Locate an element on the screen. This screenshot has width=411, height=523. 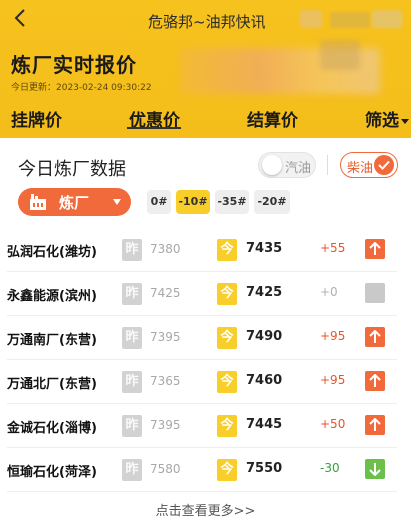
factory-icon is located at coordinates (38, 201).